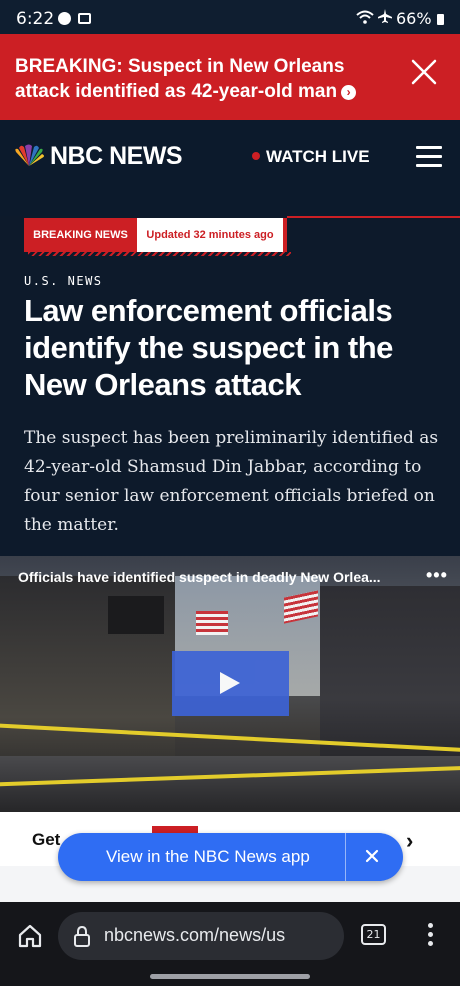 This screenshot has height=986, width=460. What do you see at coordinates (230, 976) in the screenshot?
I see `gesture-handle` at bounding box center [230, 976].